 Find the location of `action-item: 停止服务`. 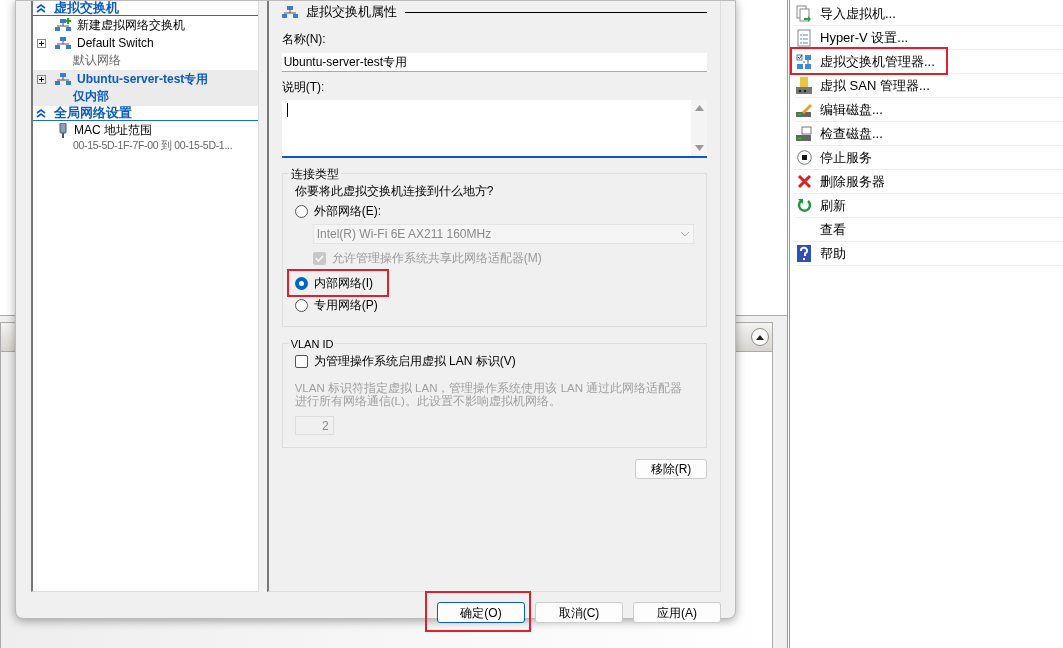

action-item: 停止服务 is located at coordinates (928, 158).